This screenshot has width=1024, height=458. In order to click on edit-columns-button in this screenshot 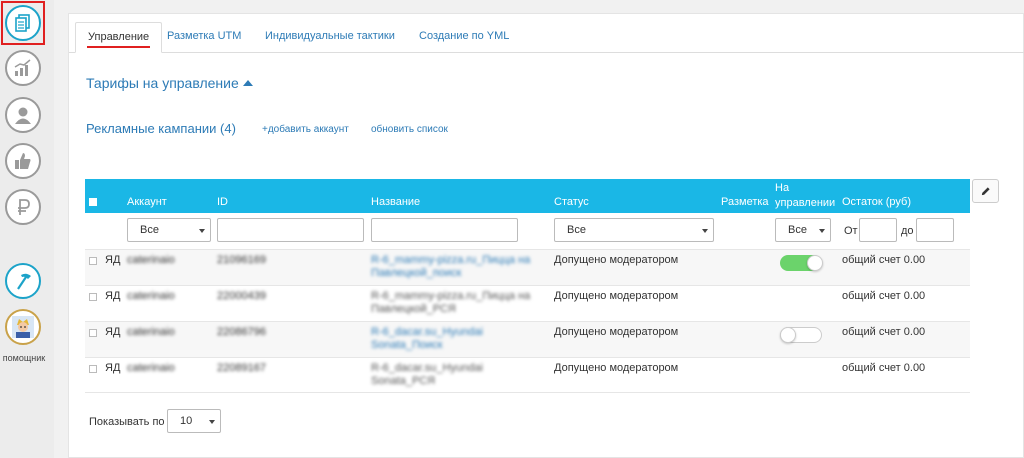, I will do `click(985, 191)`.